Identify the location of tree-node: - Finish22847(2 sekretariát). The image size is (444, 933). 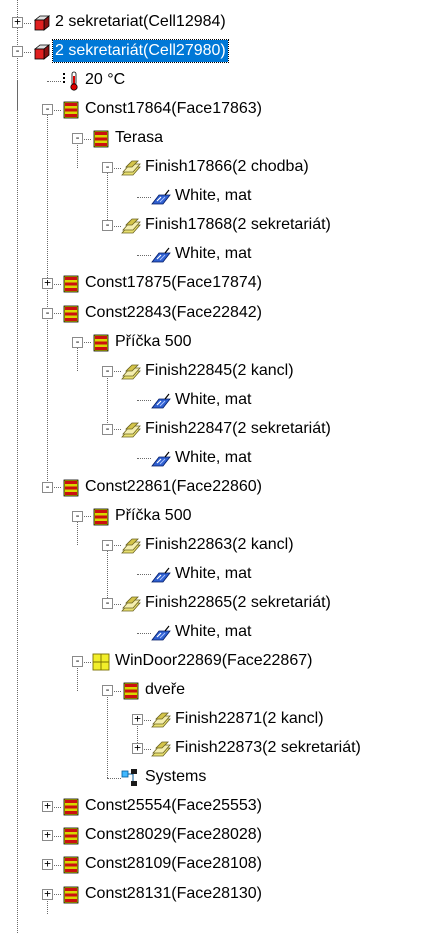
(222, 429).